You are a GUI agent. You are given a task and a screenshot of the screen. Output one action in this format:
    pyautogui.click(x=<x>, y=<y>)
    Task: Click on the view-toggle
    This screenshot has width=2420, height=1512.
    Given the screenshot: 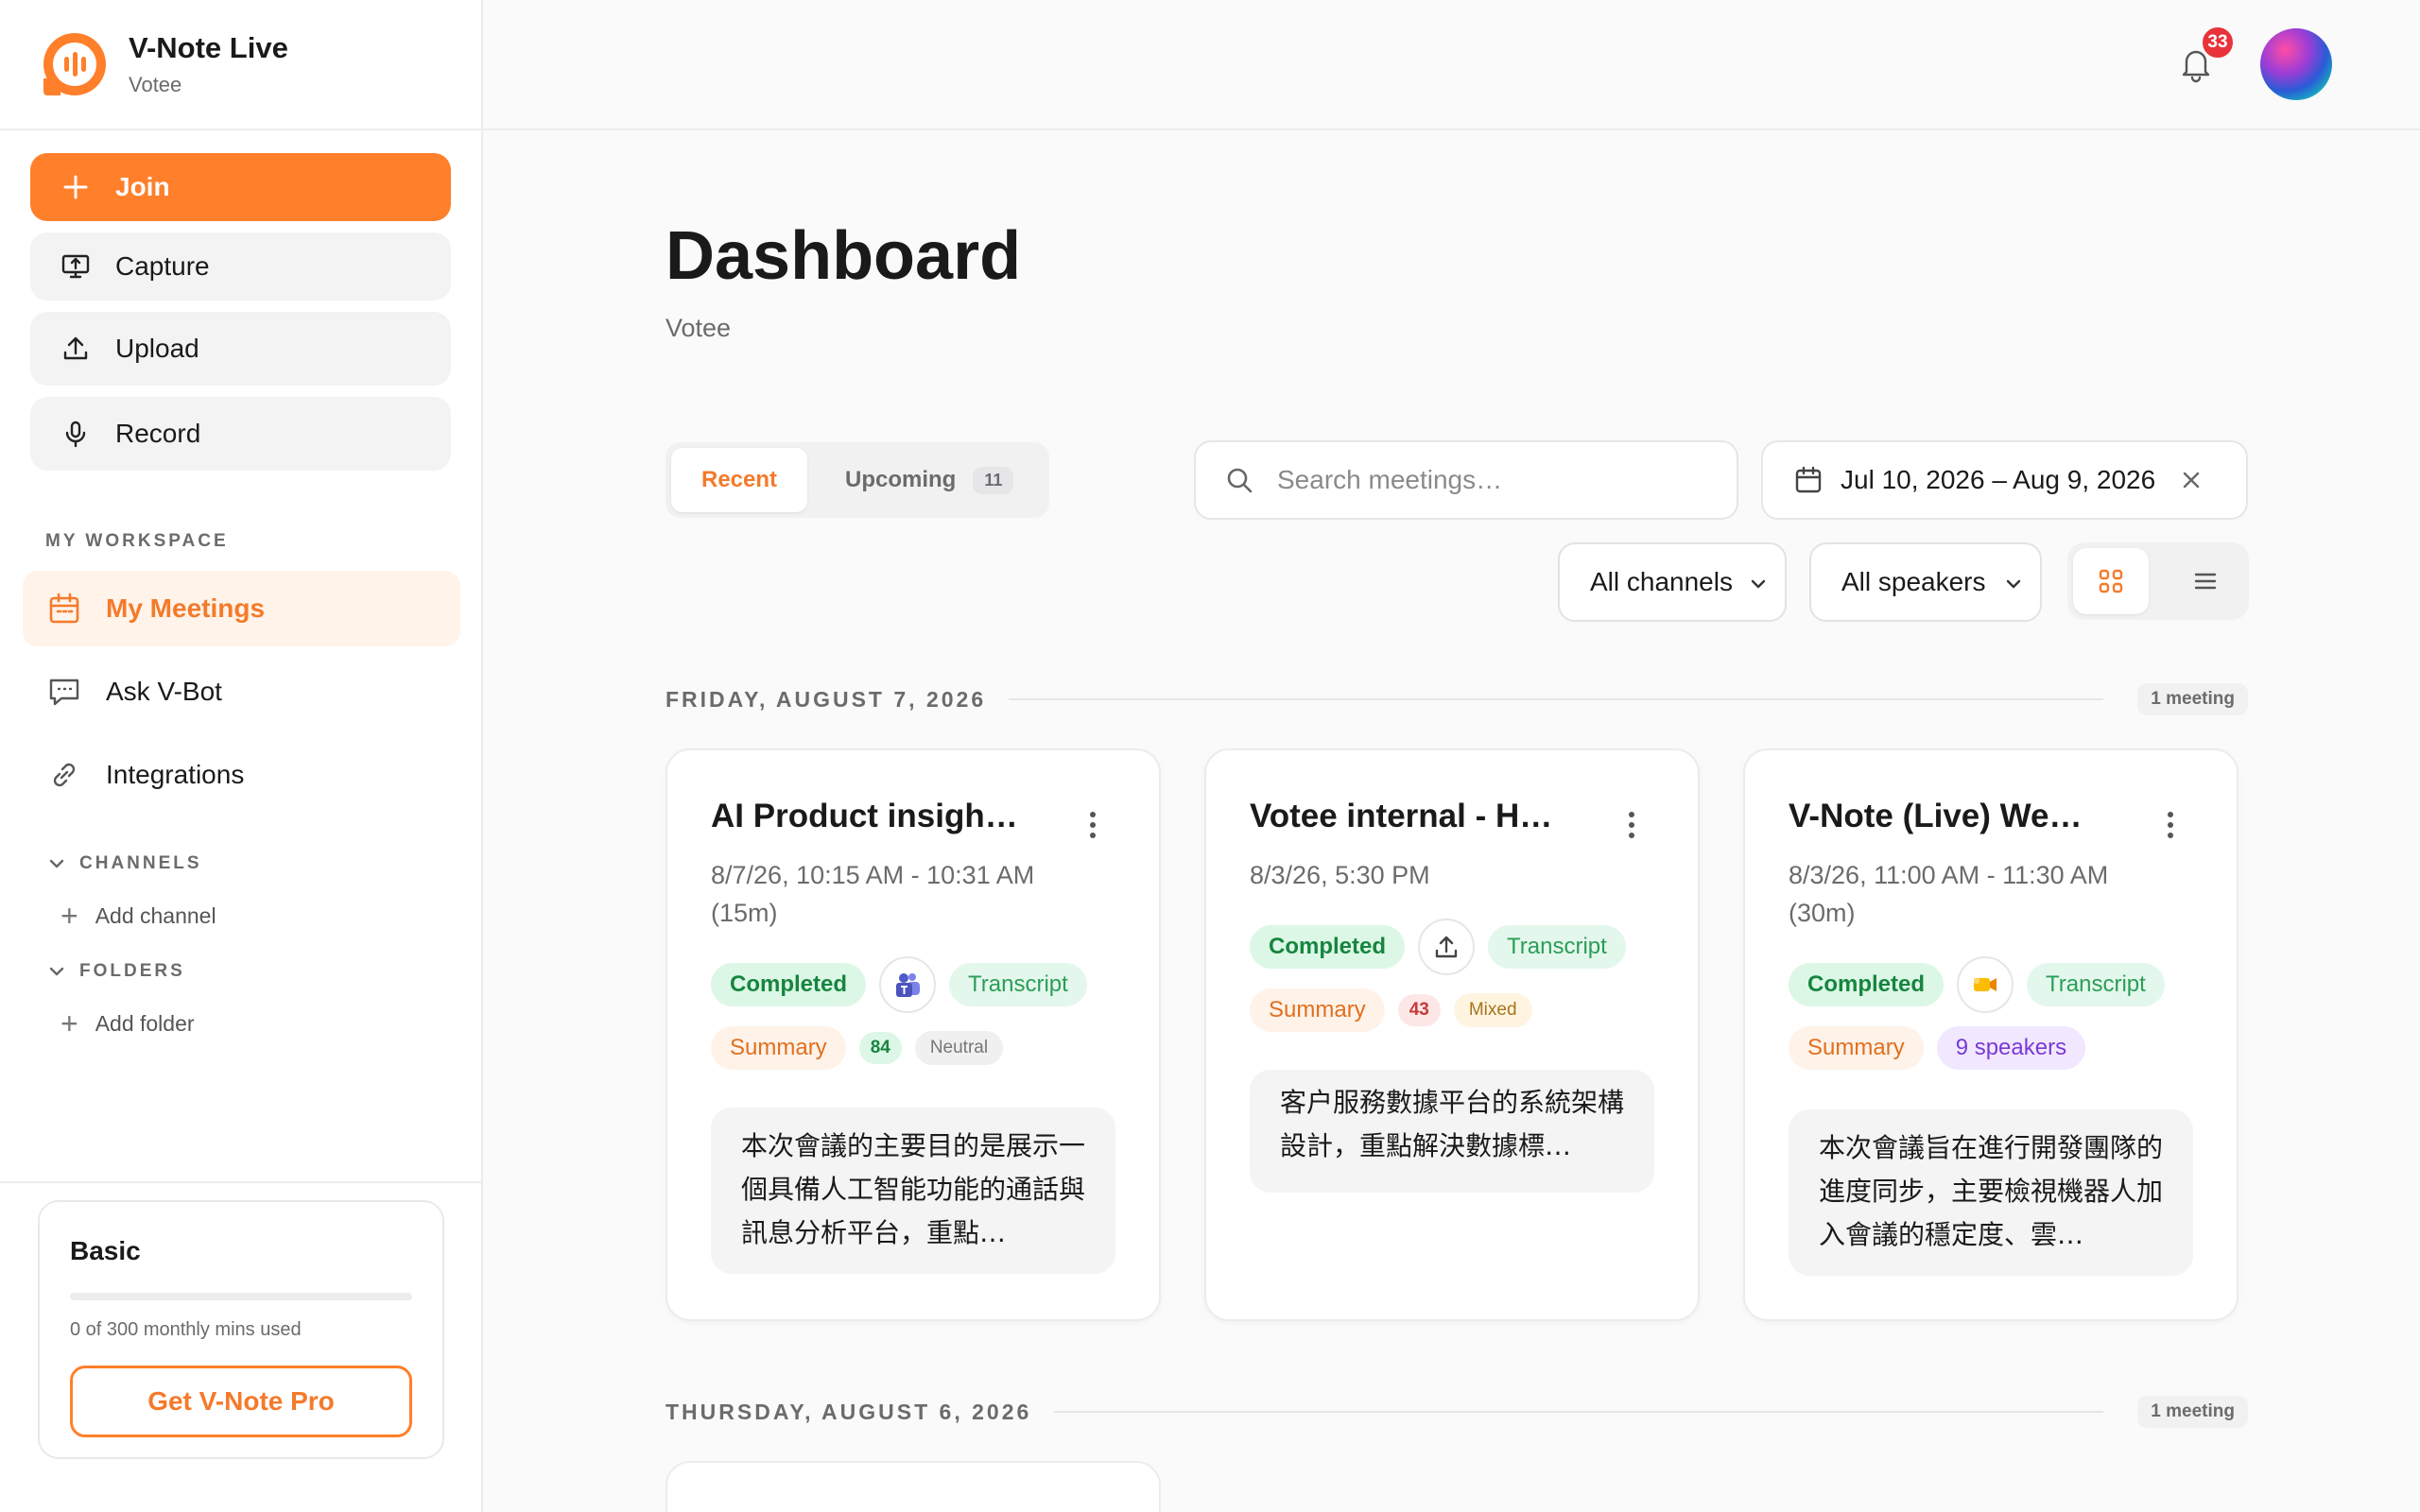 What is the action you would take?
    pyautogui.click(x=2158, y=581)
    